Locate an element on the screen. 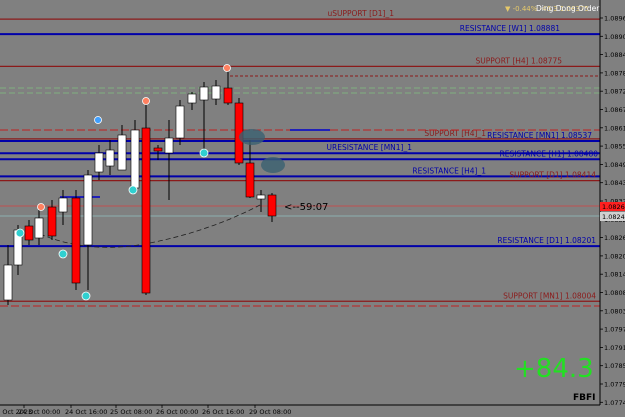 Image resolution: width=625 pixels, height=417 pixels. price-tick-label: 1.08260 is located at coordinates (614, 238).